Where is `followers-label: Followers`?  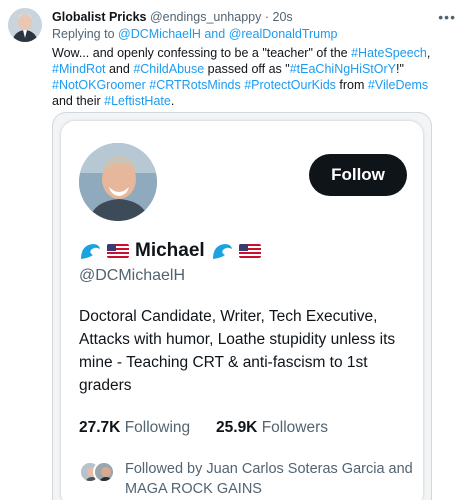 followers-label: Followers is located at coordinates (295, 427).